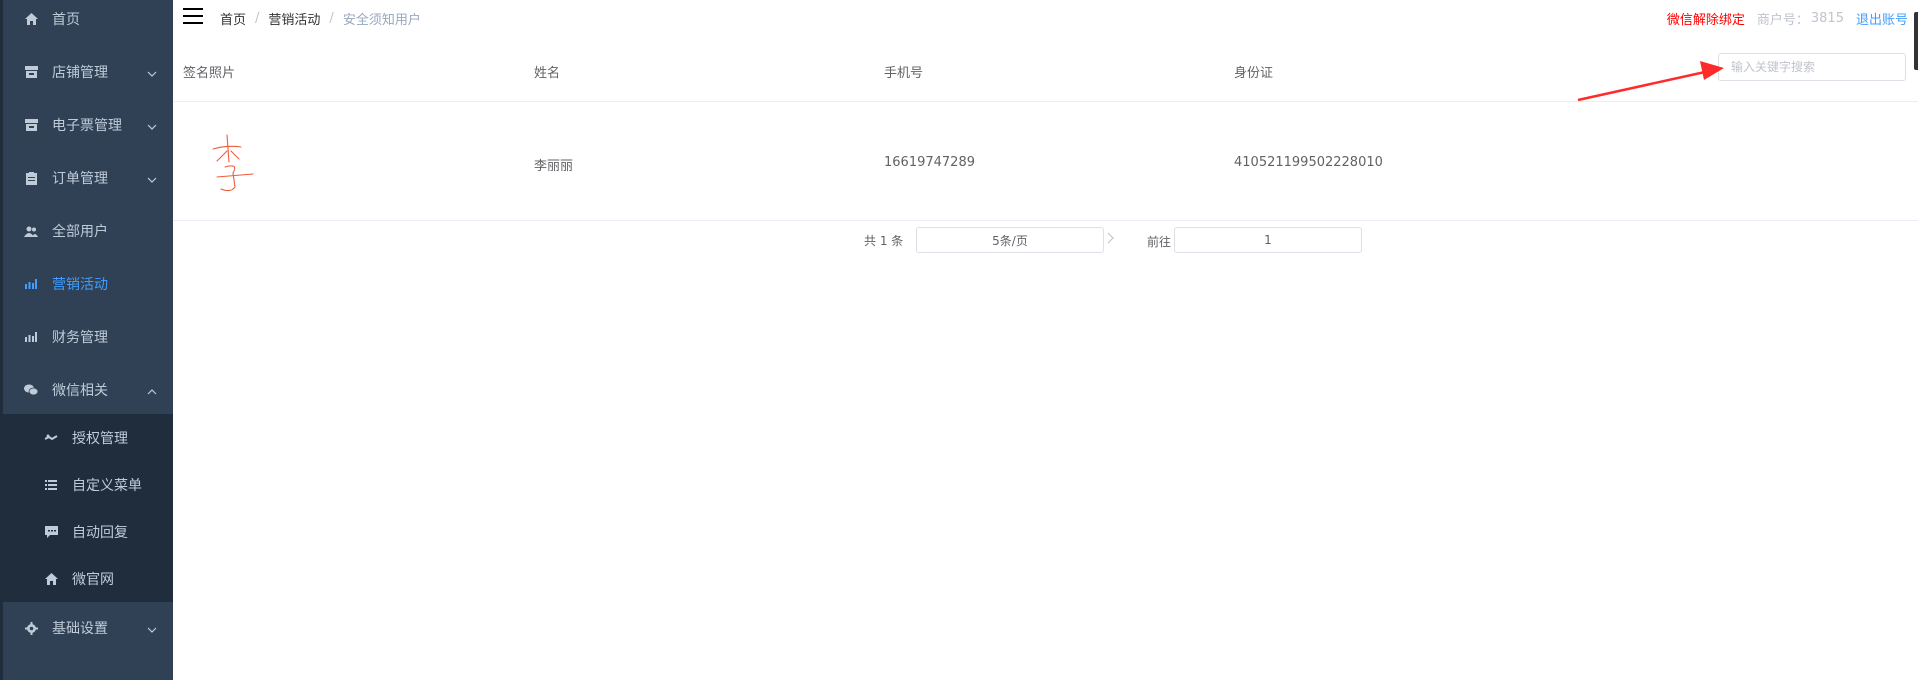  What do you see at coordinates (1308, 162) in the screenshot?
I see `cell-id-card: 410521199502228010` at bounding box center [1308, 162].